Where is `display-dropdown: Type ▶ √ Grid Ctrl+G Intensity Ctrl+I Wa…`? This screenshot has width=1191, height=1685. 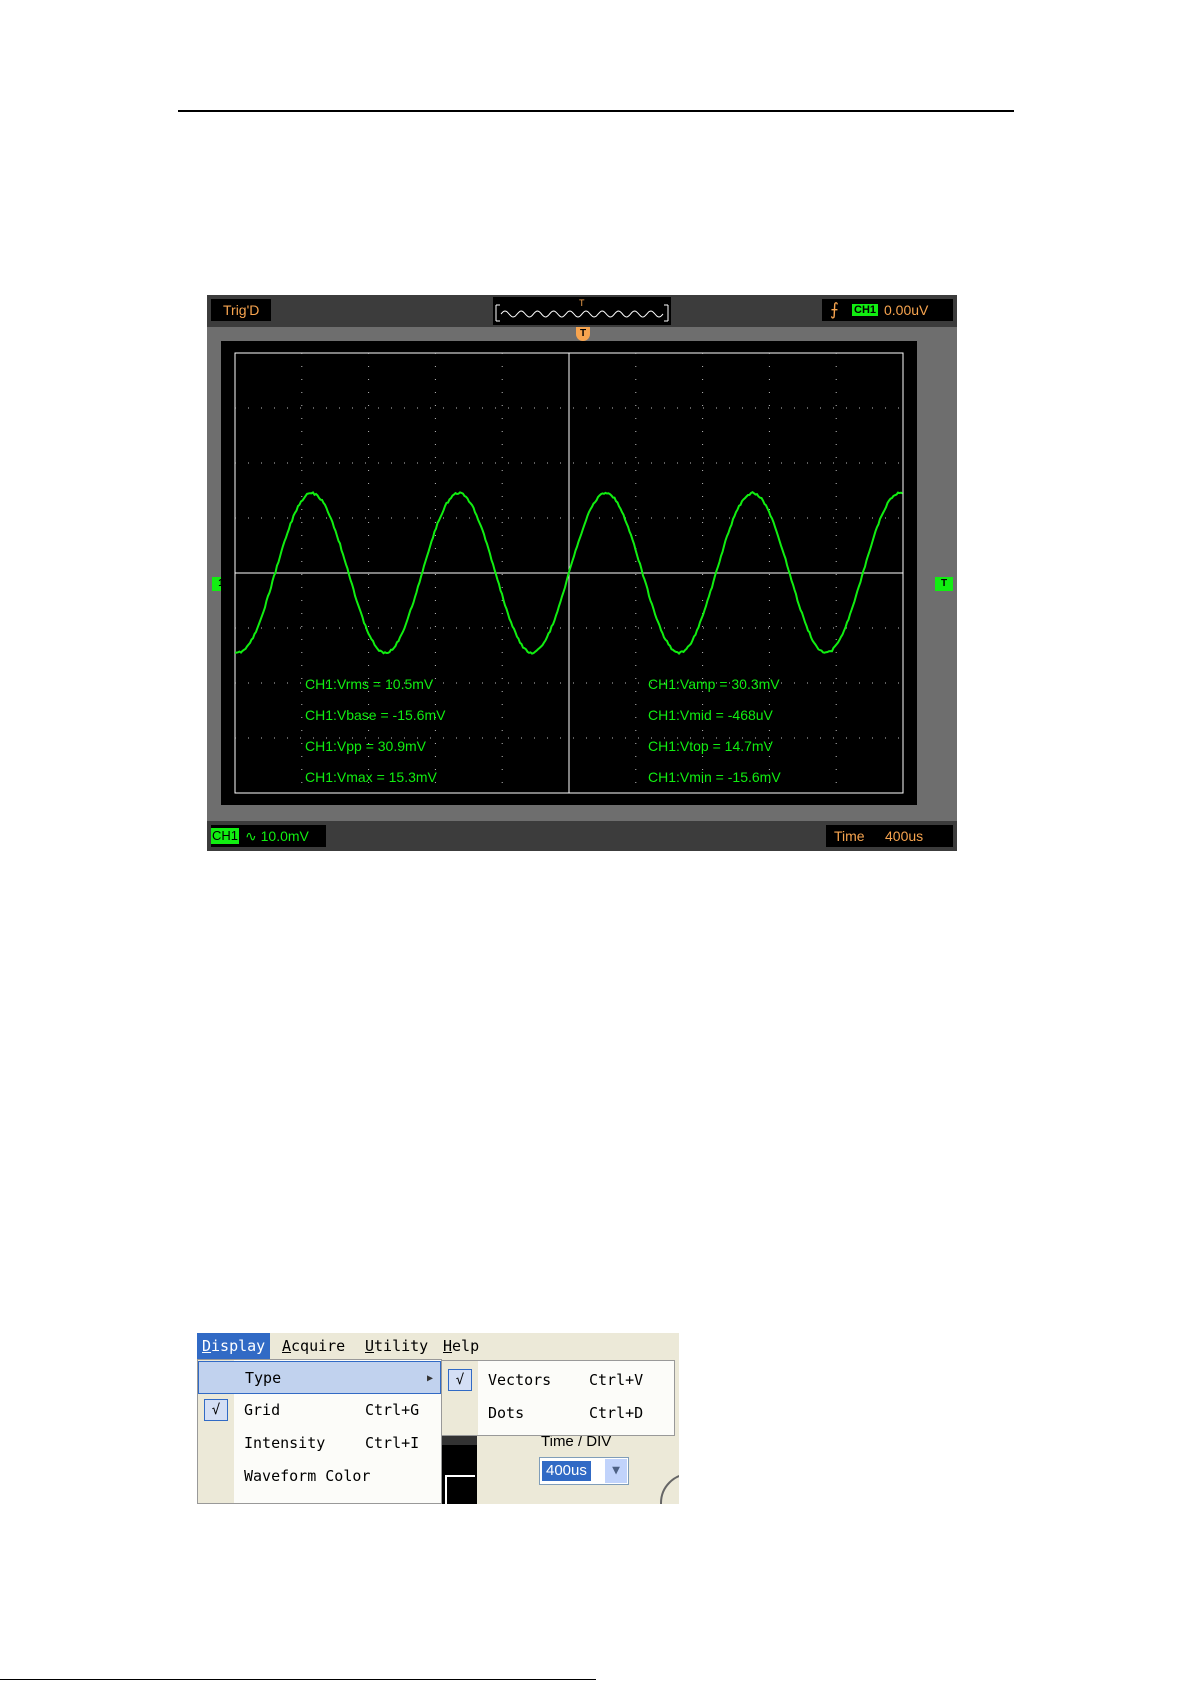
display-dropdown: Type ▶ √ Grid Ctrl+G Intensity Ctrl+I Wa… is located at coordinates (319, 1431).